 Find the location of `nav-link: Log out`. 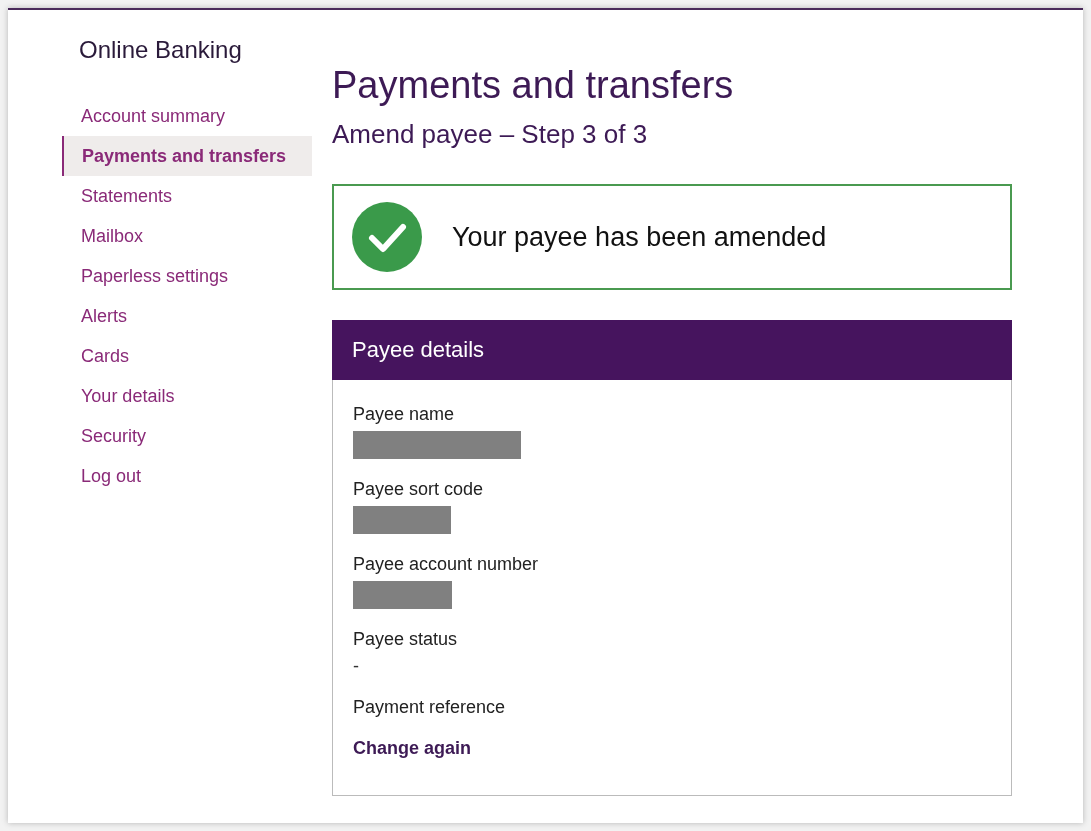

nav-link: Log out is located at coordinates (187, 476).